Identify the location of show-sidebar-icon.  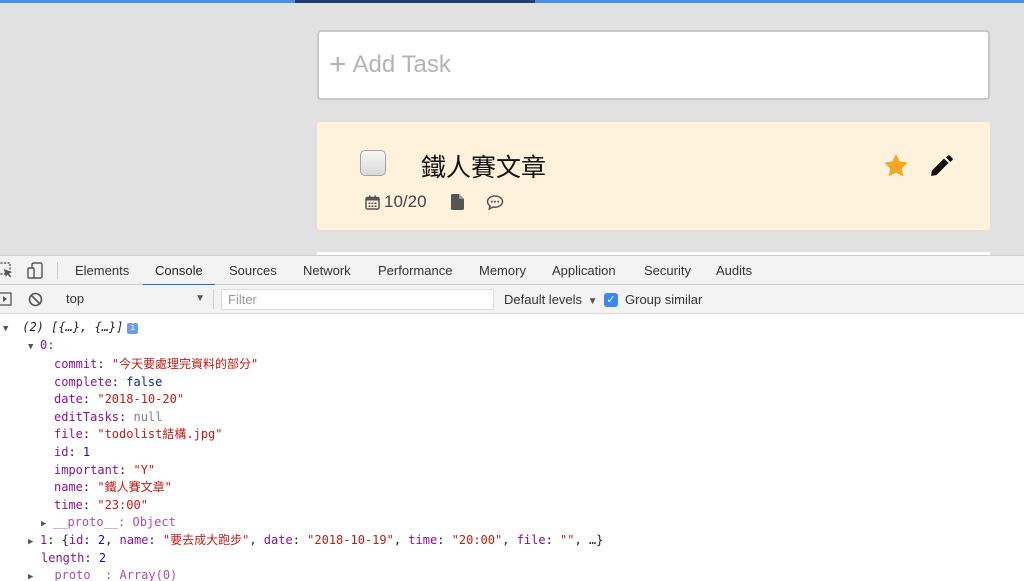
(6, 300).